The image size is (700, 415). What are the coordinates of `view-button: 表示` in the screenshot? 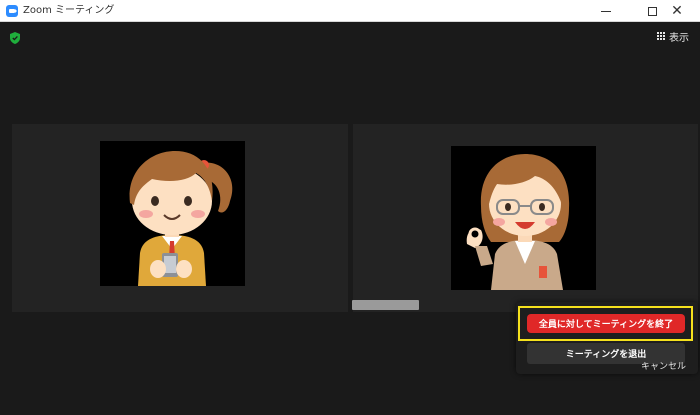 It's located at (673, 36).